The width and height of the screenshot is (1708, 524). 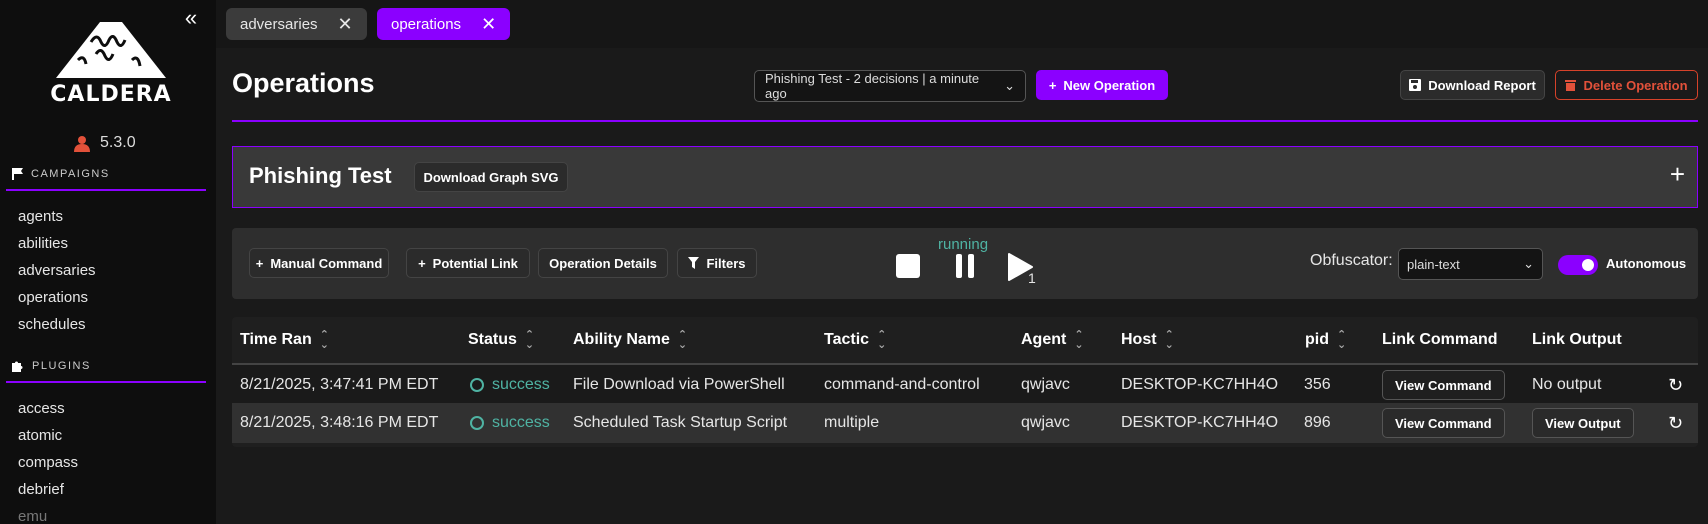 What do you see at coordinates (965, 268) in the screenshot?
I see `pause-icon` at bounding box center [965, 268].